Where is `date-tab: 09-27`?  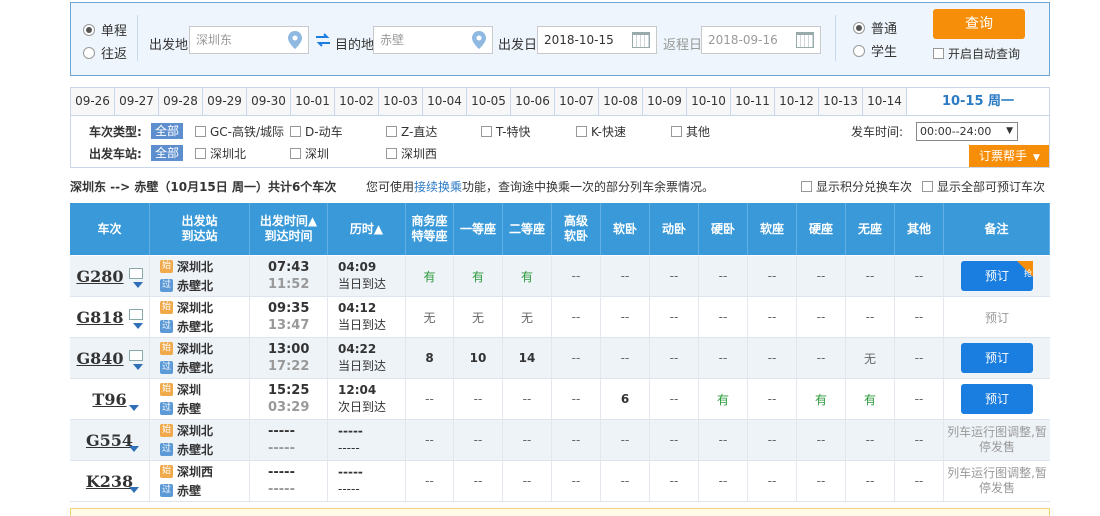 date-tab: 09-27 is located at coordinates (137, 101).